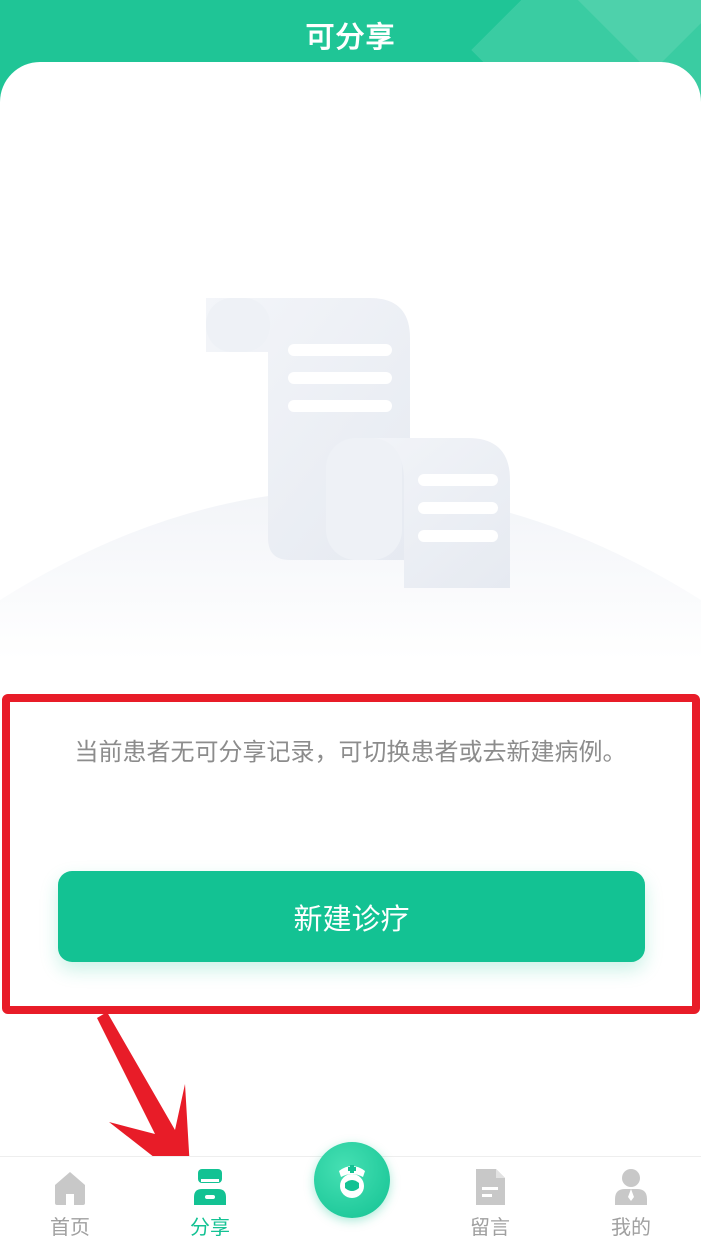 This screenshot has width=701, height=1247. I want to click on tab-share: 分享, so click(210, 1202).